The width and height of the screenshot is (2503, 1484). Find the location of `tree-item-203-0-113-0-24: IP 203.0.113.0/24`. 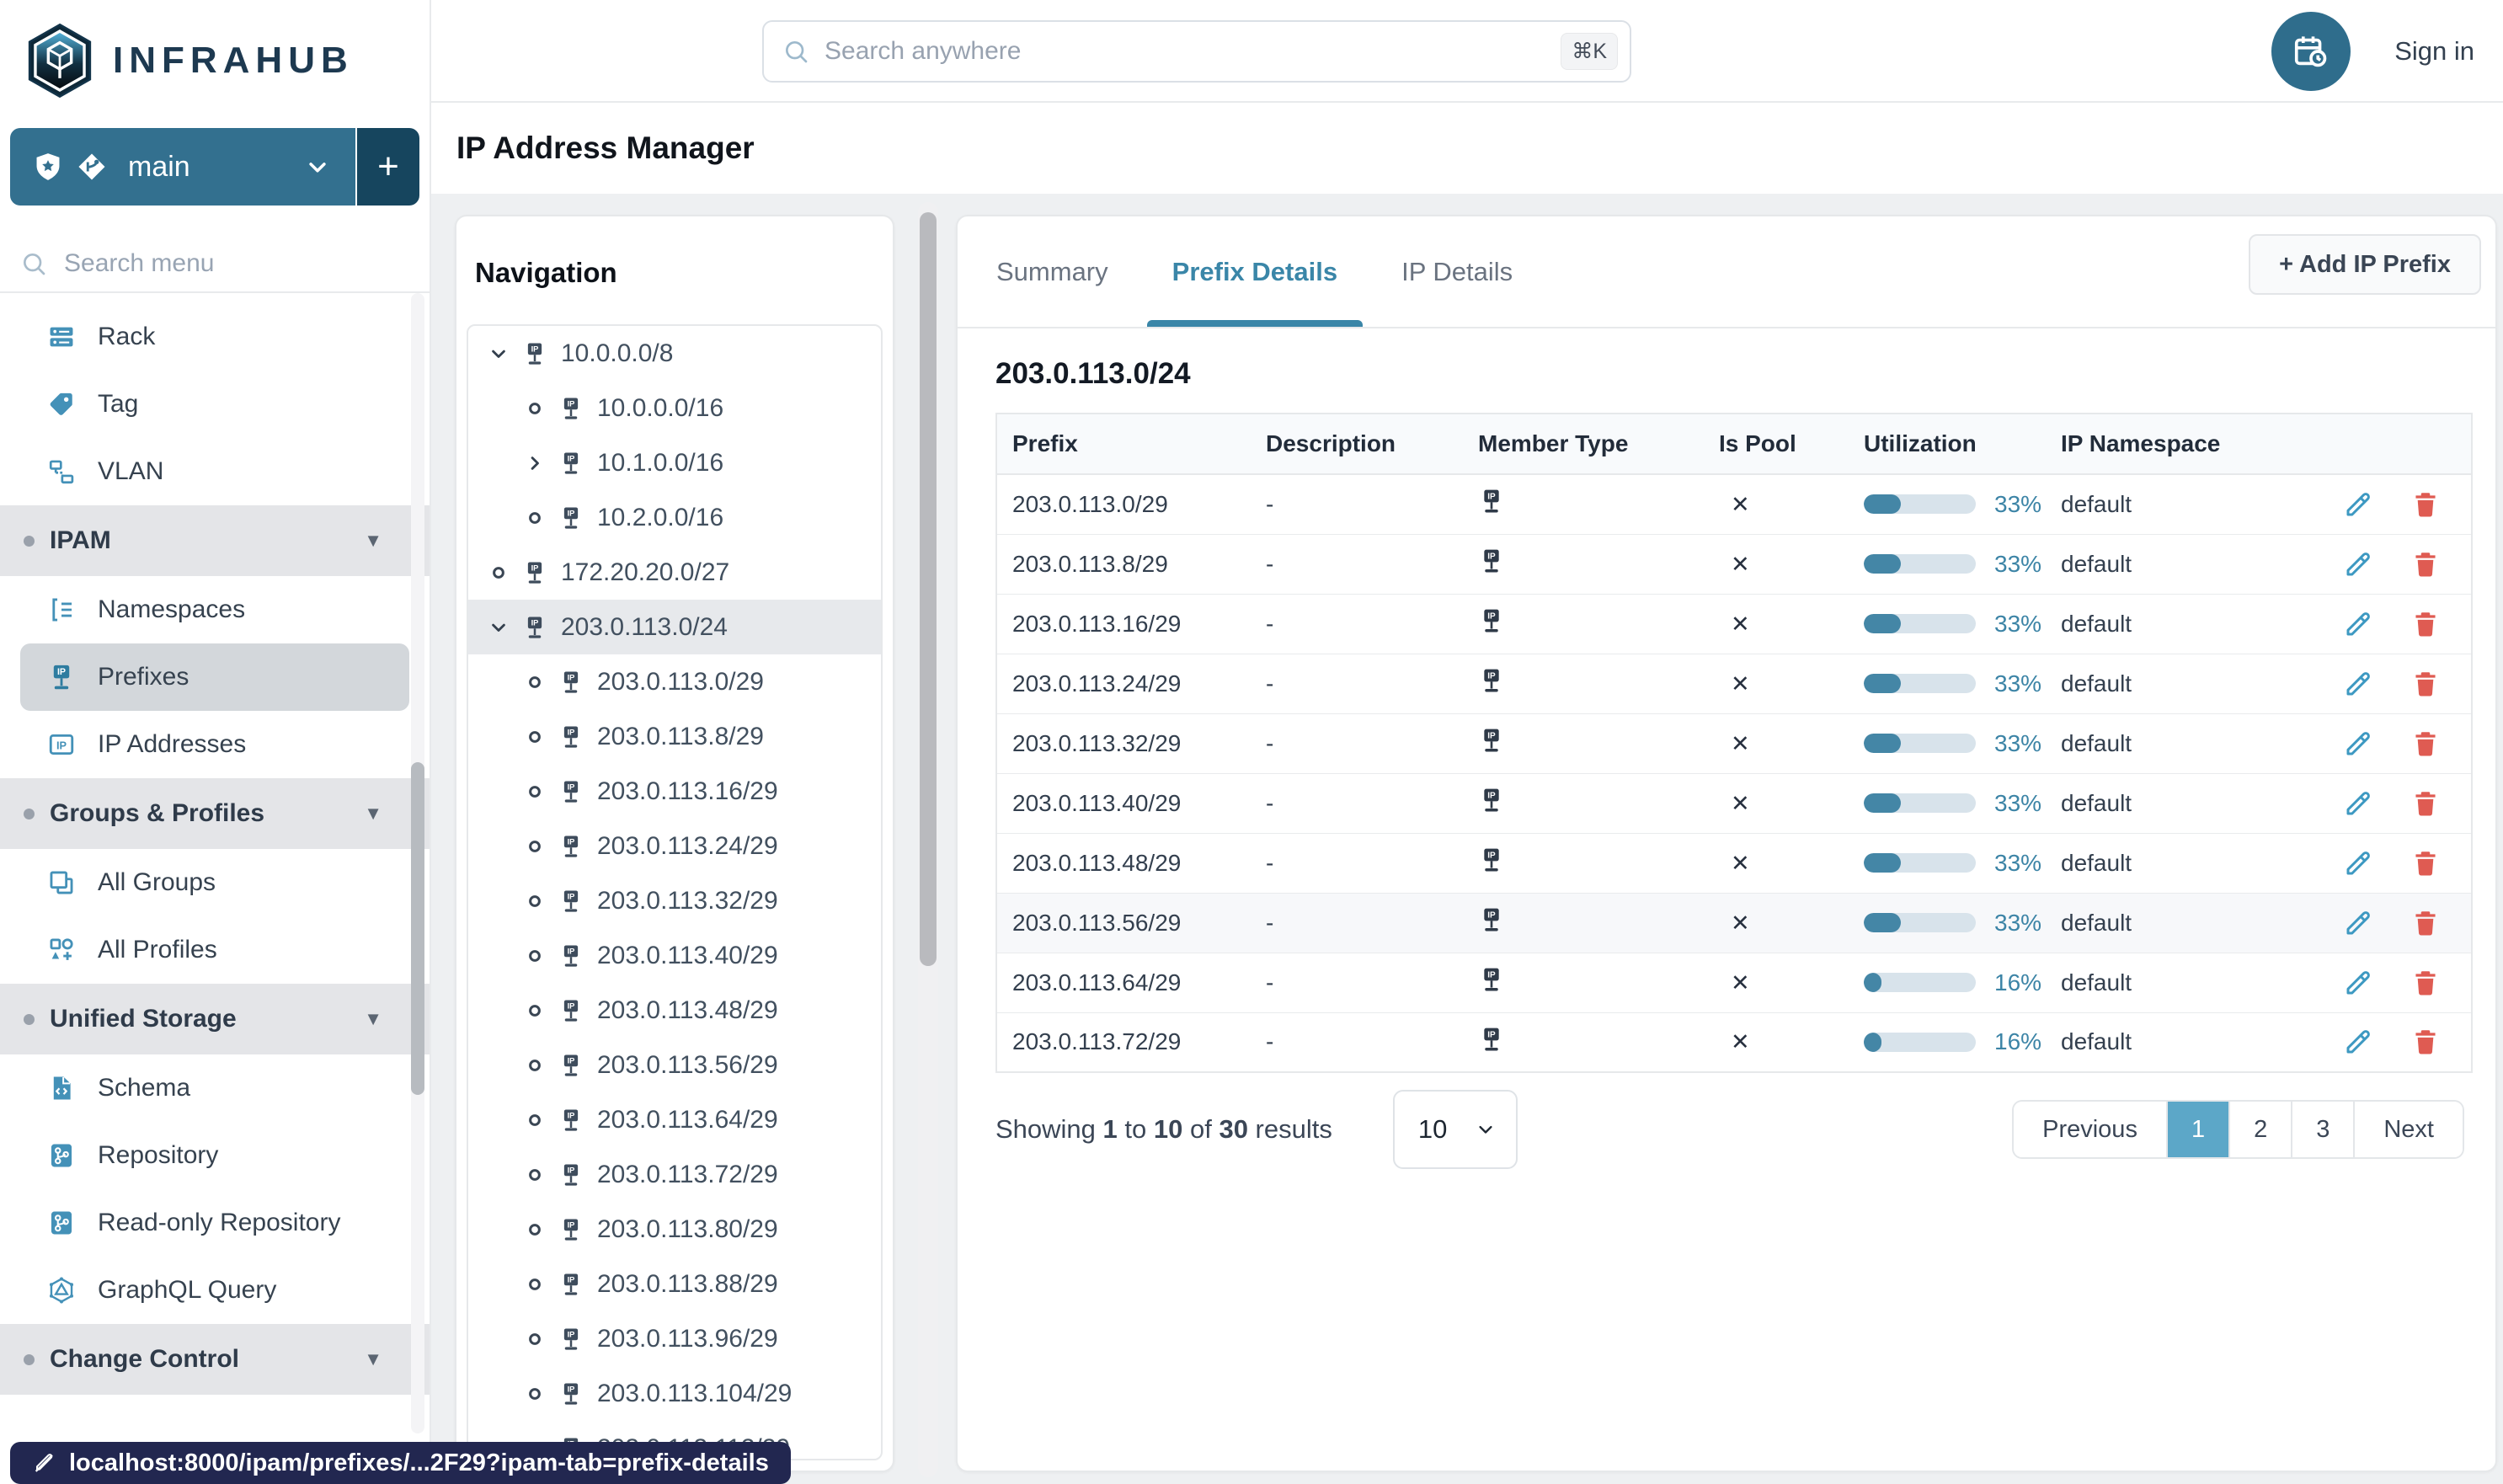

tree-item-203-0-113-0-24: IP 203.0.113.0/24 is located at coordinates (674, 627).